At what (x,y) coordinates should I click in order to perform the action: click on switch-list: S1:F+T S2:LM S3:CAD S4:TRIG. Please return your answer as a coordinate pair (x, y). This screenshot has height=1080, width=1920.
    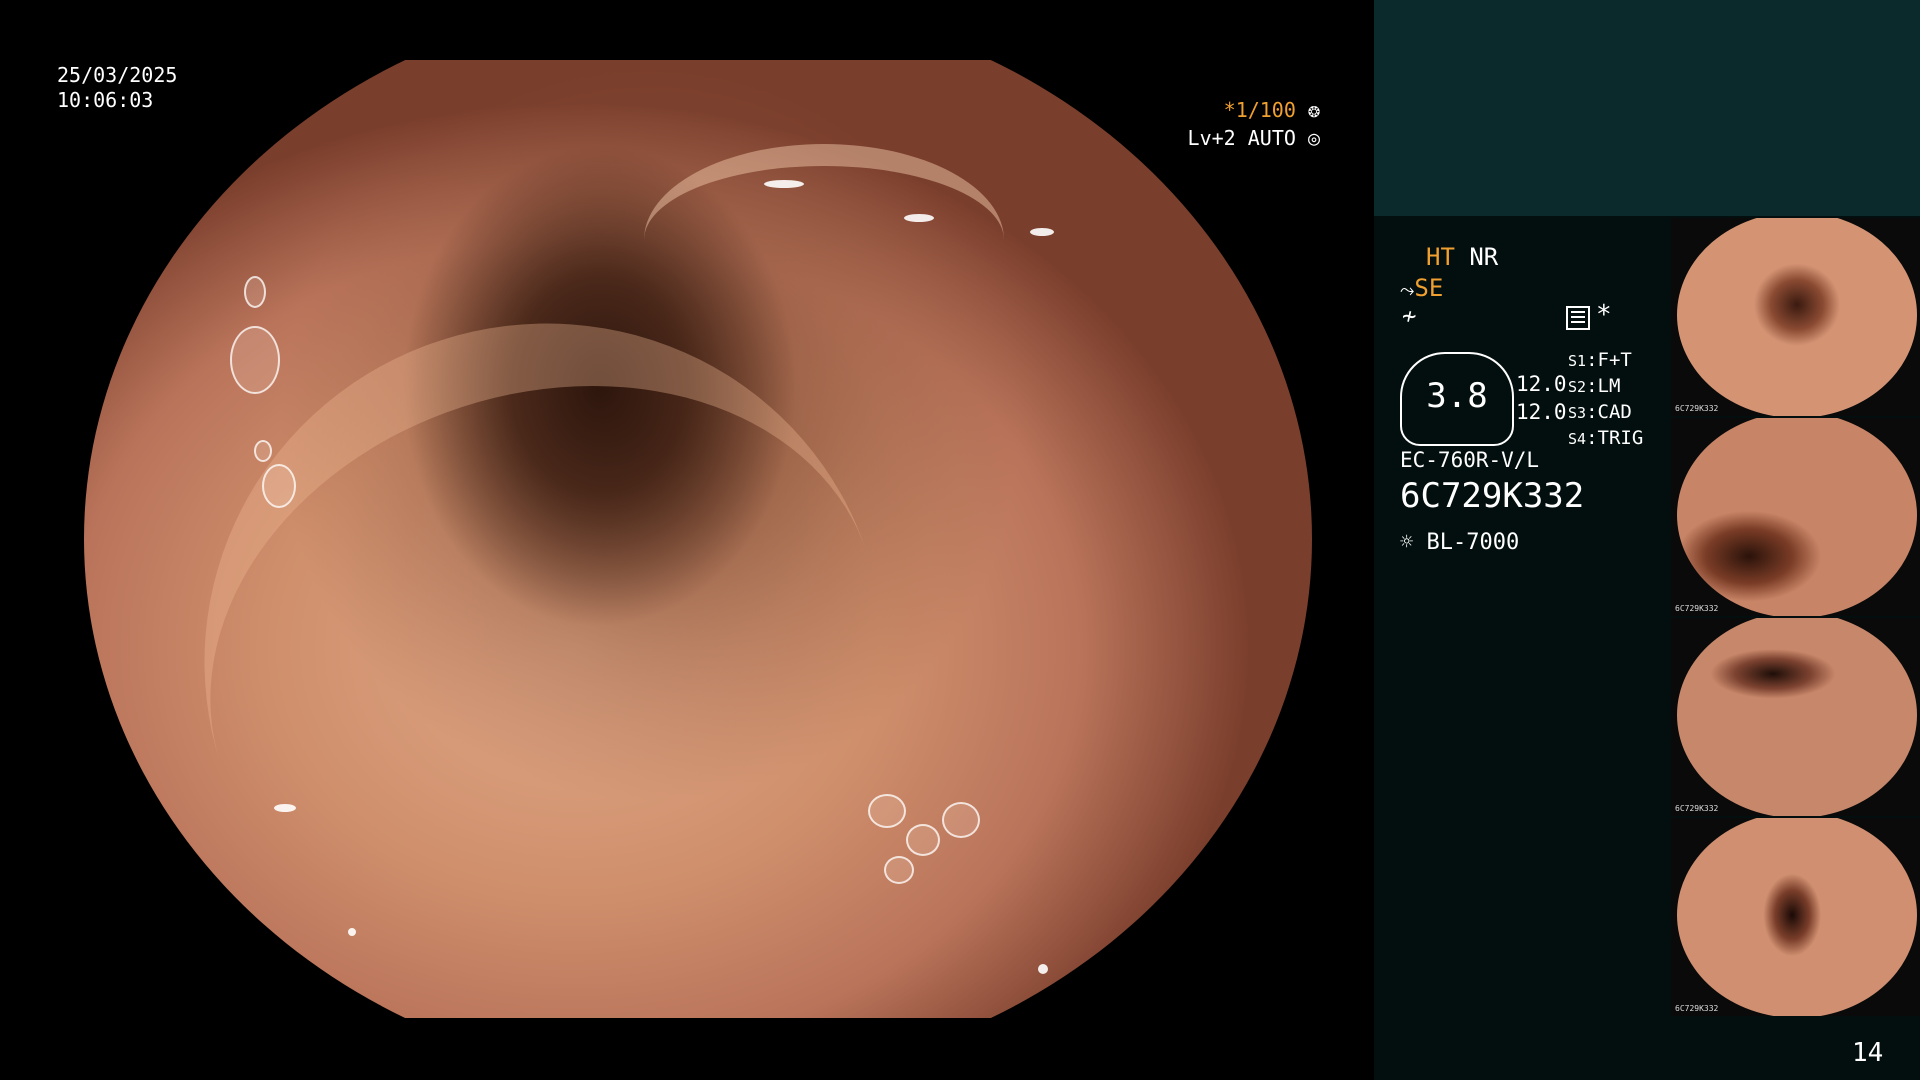
    Looking at the image, I should click on (1605, 400).